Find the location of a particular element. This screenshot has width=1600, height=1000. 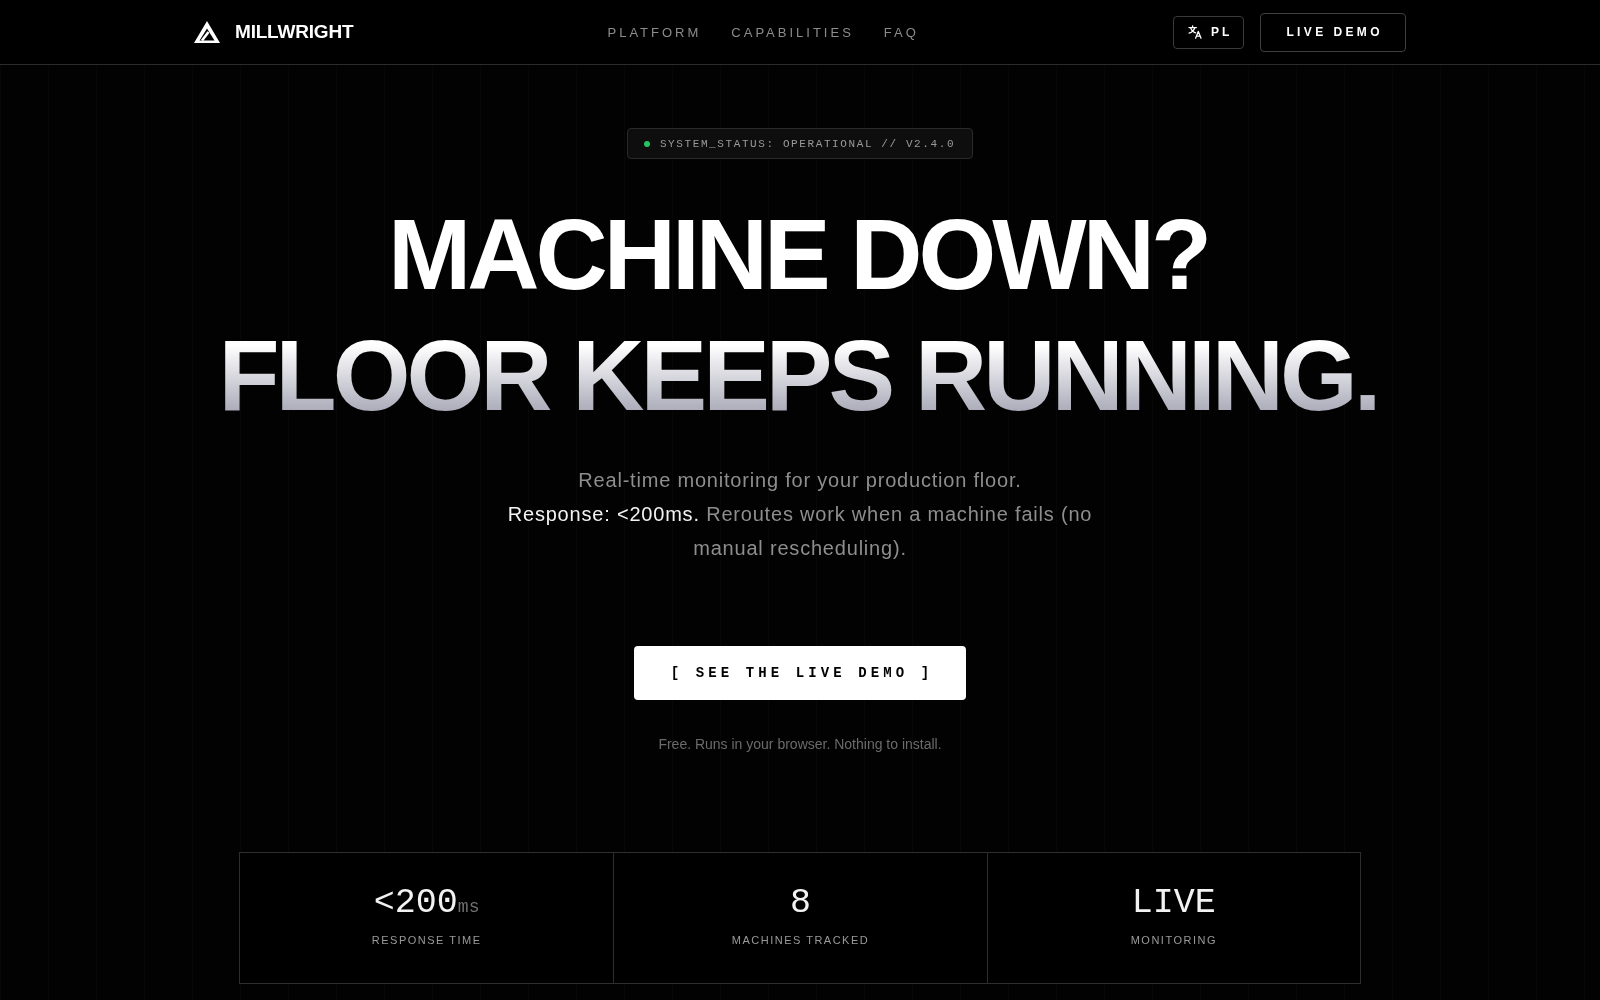

stat-label: MONITORING is located at coordinates (1173, 940).